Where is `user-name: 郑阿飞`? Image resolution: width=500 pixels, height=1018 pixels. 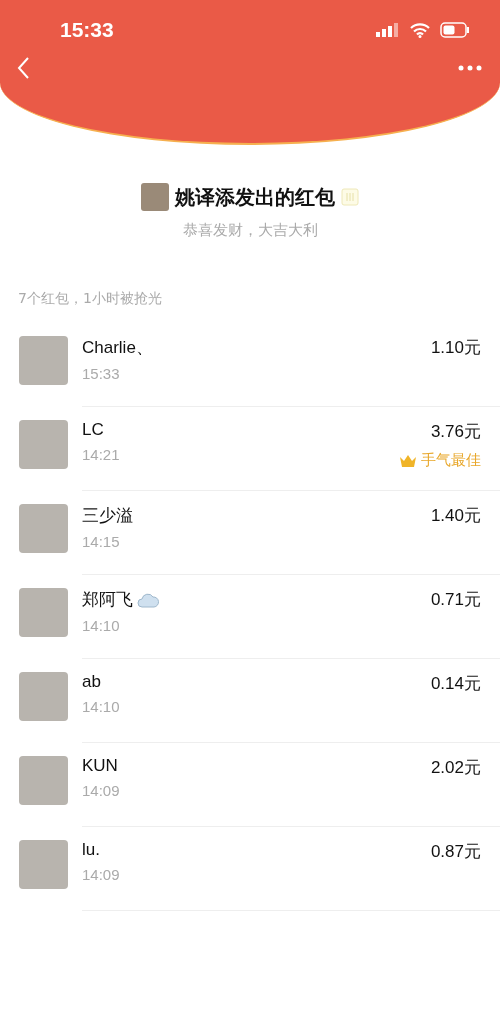 user-name: 郑阿飞 is located at coordinates (107, 600).